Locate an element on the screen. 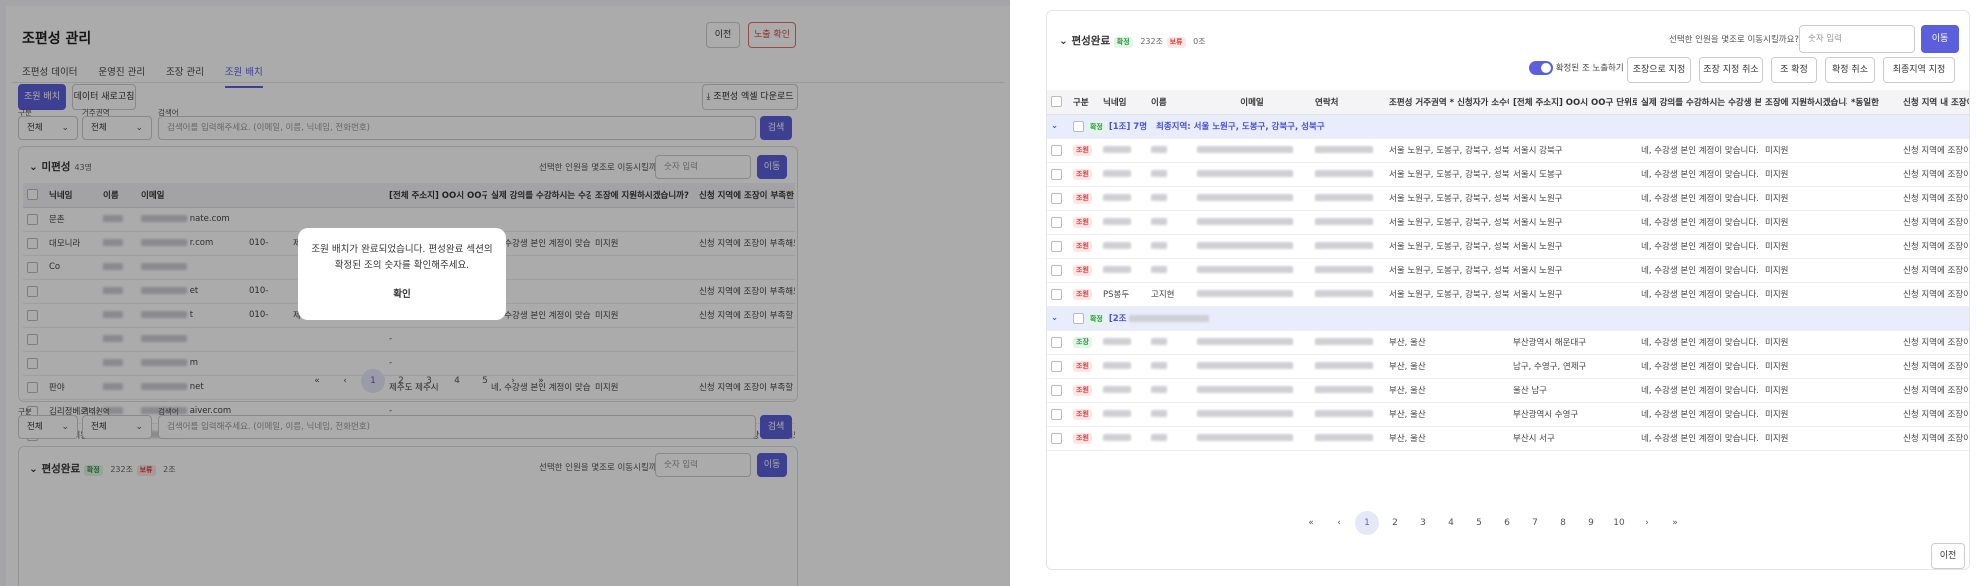 Image resolution: width=1976 pixels, height=586 pixels. set-final-region-button: 최종지역 지정 is located at coordinates (1919, 70).